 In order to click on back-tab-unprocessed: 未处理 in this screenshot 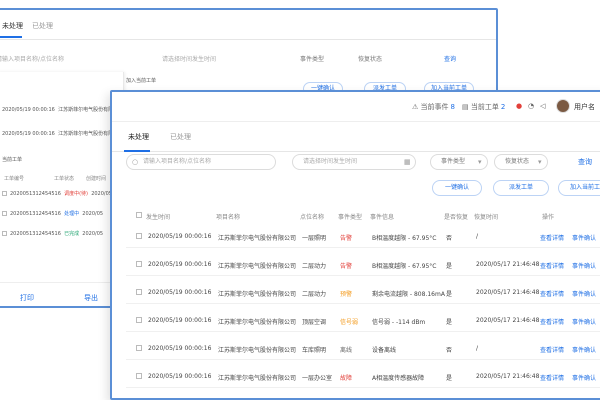, I will do `click(12, 26)`.